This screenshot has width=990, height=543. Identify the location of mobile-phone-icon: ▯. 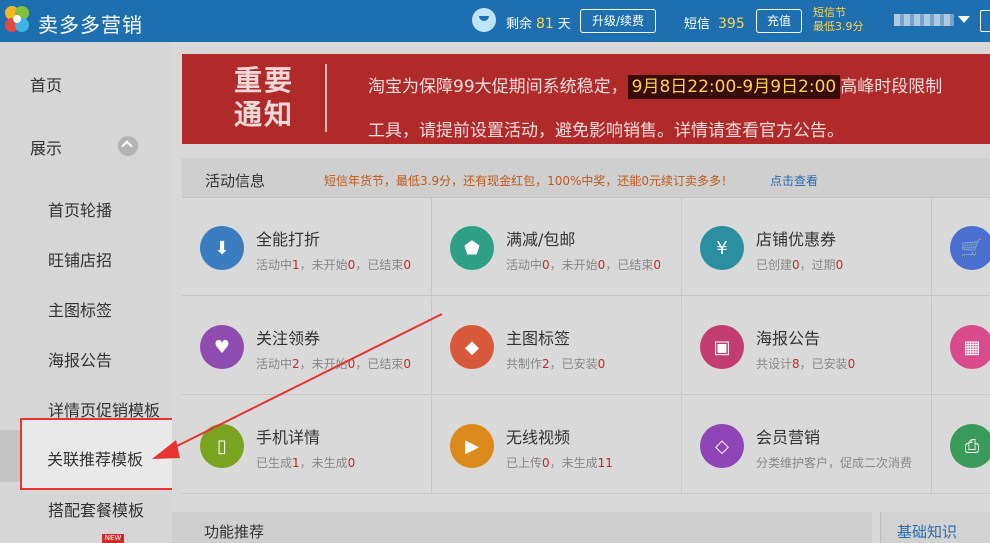
(222, 446).